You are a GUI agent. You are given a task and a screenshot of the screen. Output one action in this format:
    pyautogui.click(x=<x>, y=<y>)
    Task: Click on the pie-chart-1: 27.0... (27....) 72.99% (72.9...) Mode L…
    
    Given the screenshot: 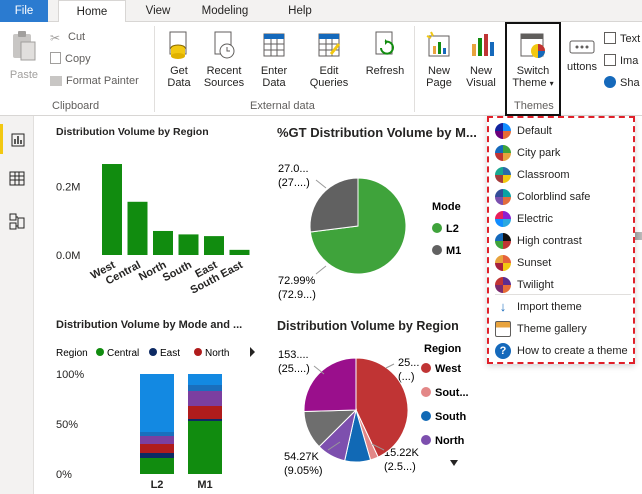 What is the action you would take?
    pyautogui.click(x=379, y=229)
    